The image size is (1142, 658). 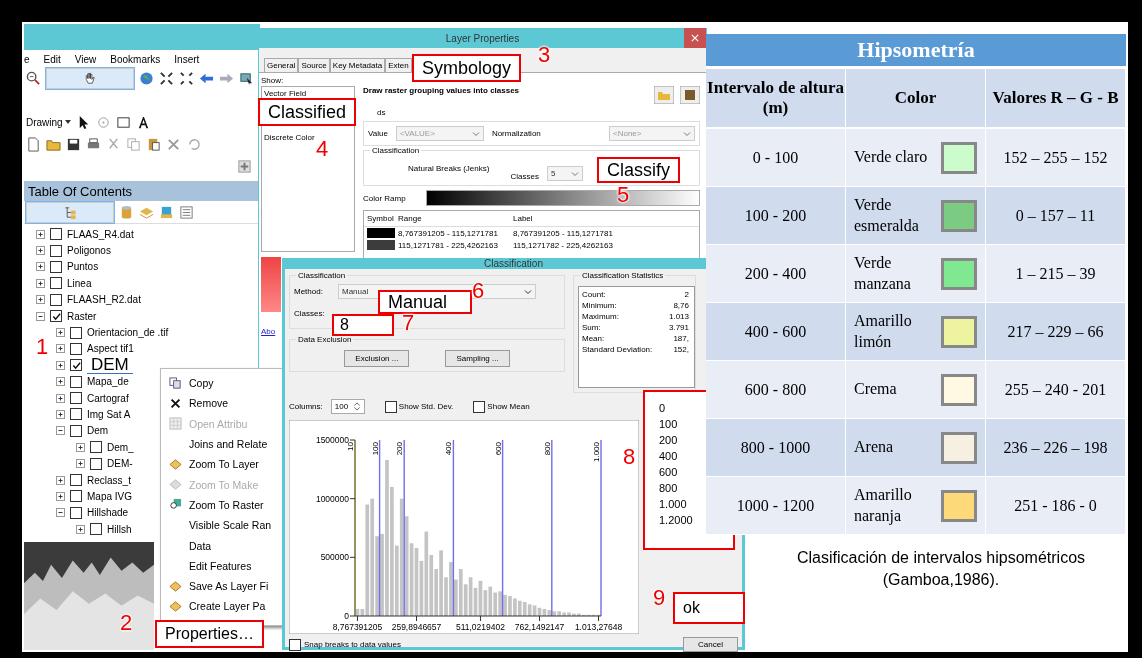 What do you see at coordinates (334, 557) in the screenshot?
I see `axis-label: 500000` at bounding box center [334, 557].